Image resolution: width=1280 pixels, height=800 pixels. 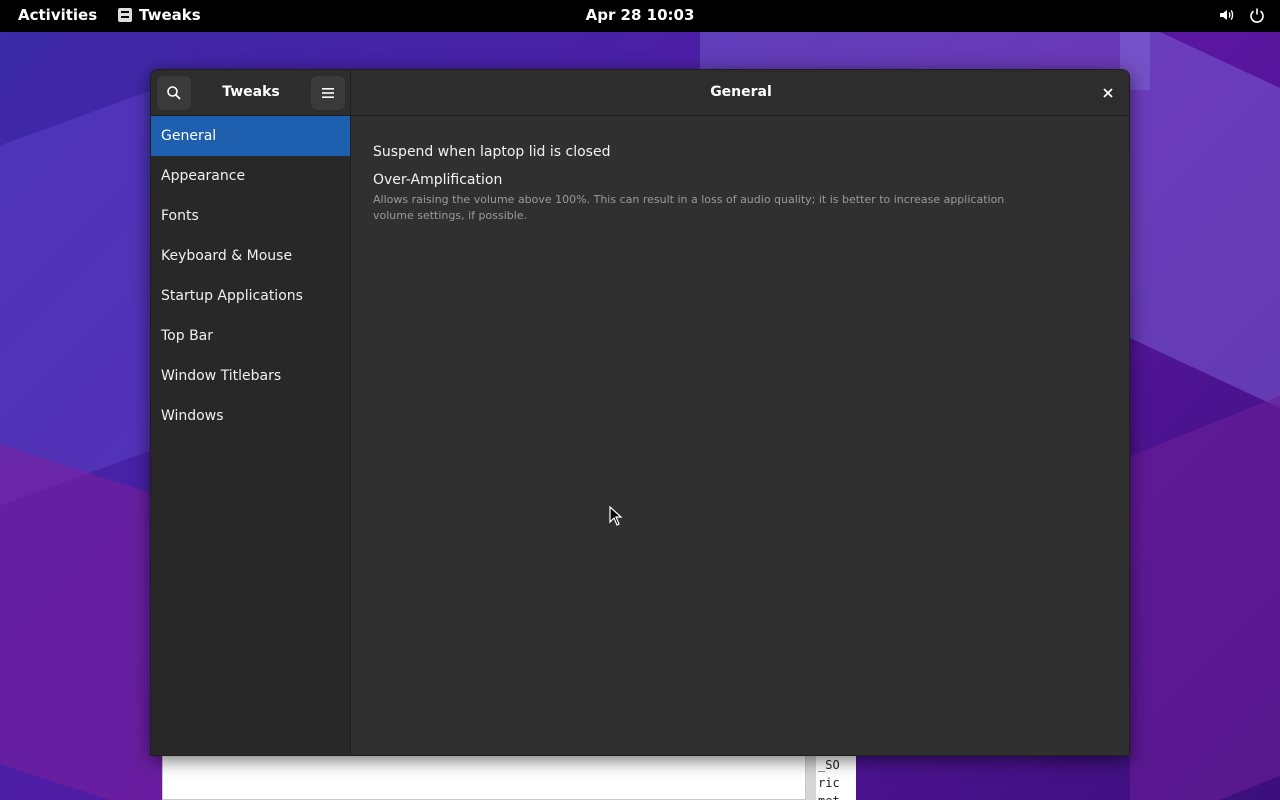 I want to click on sidebar-item-window-titlebars: Window Titlebars, so click(x=250, y=376).